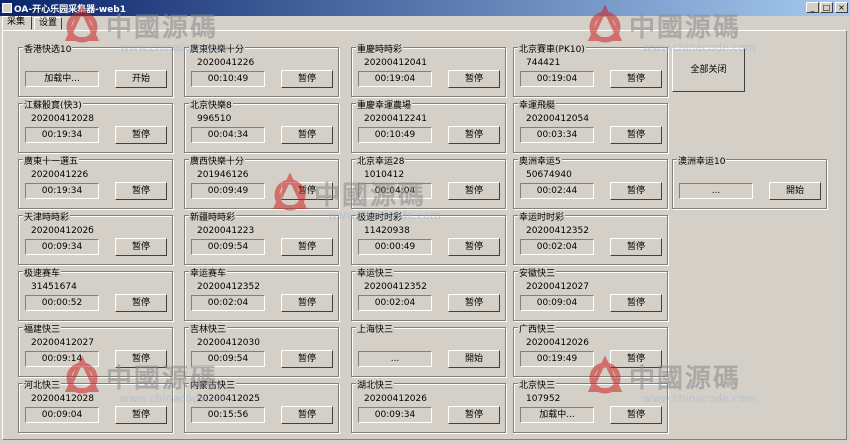  I want to click on close-button: ×, so click(841, 7).